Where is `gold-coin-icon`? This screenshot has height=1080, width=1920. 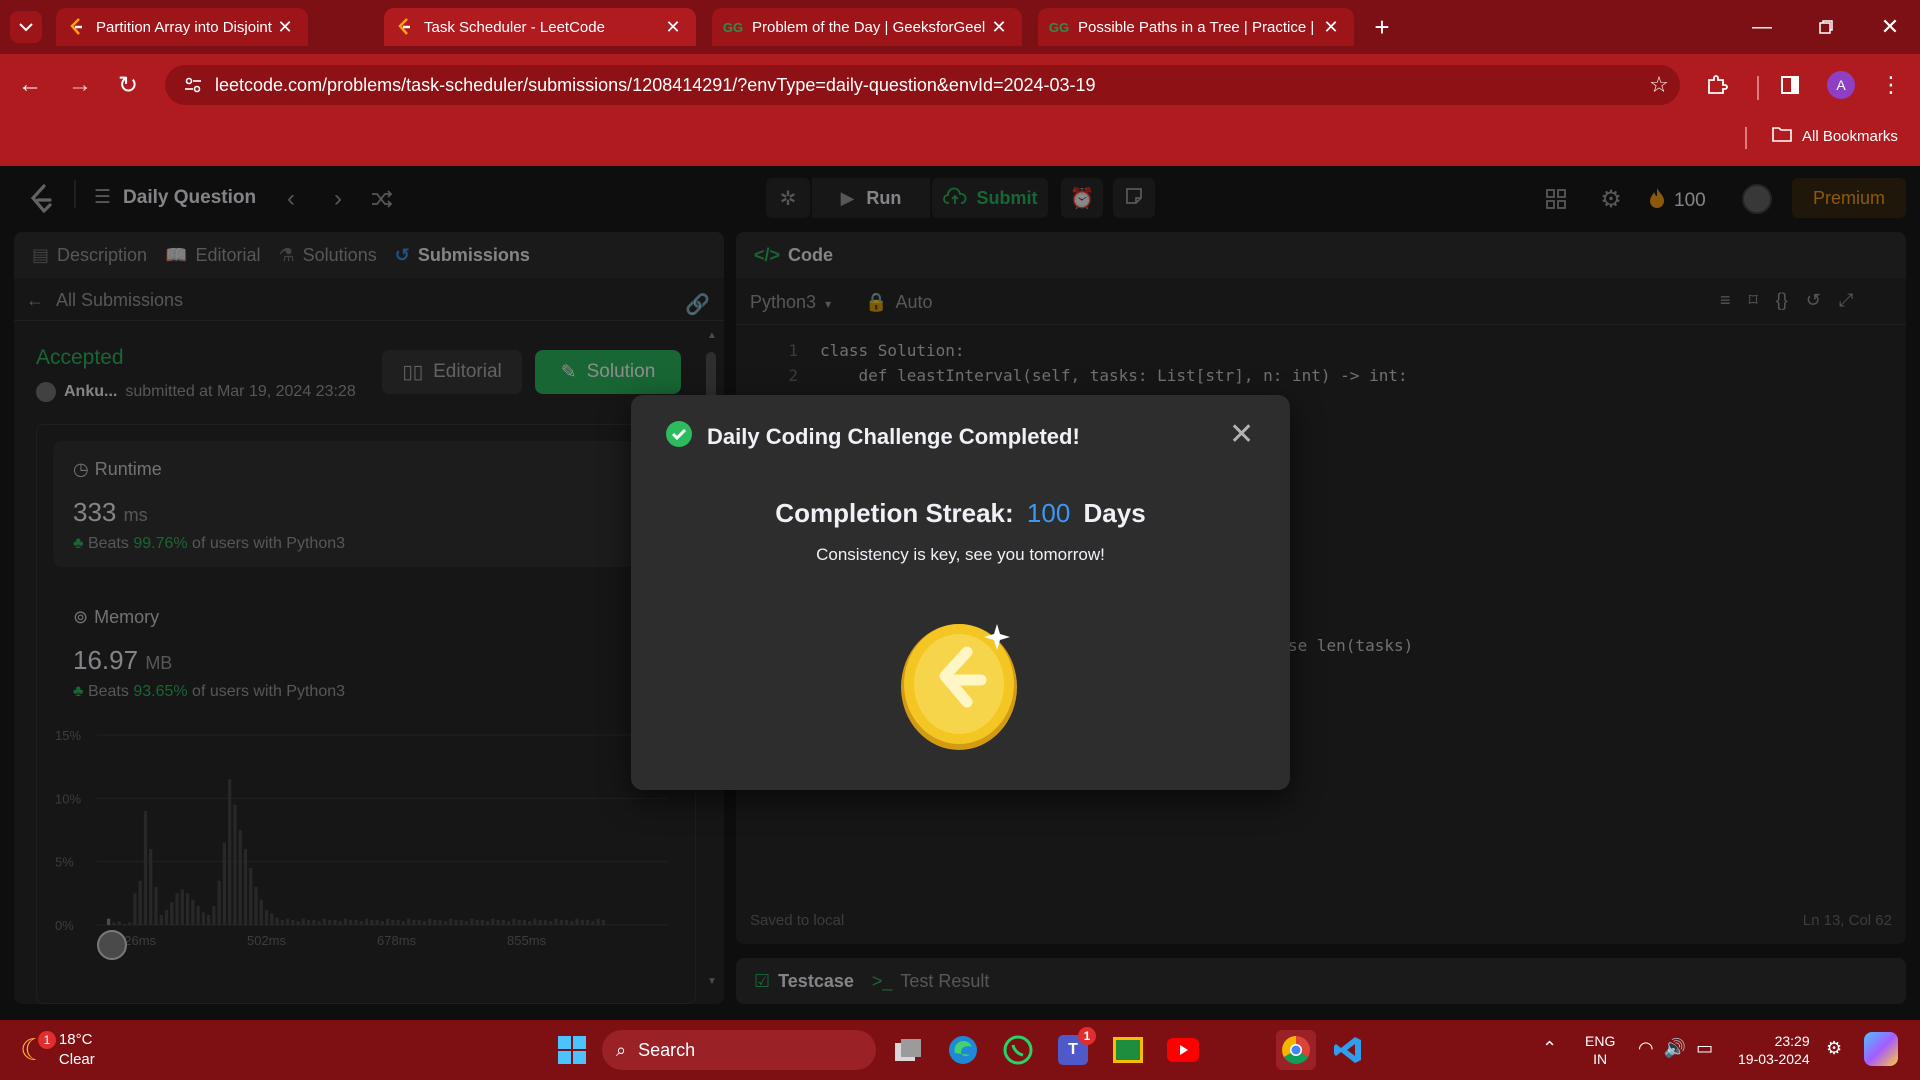
gold-coin-icon is located at coordinates (966, 682).